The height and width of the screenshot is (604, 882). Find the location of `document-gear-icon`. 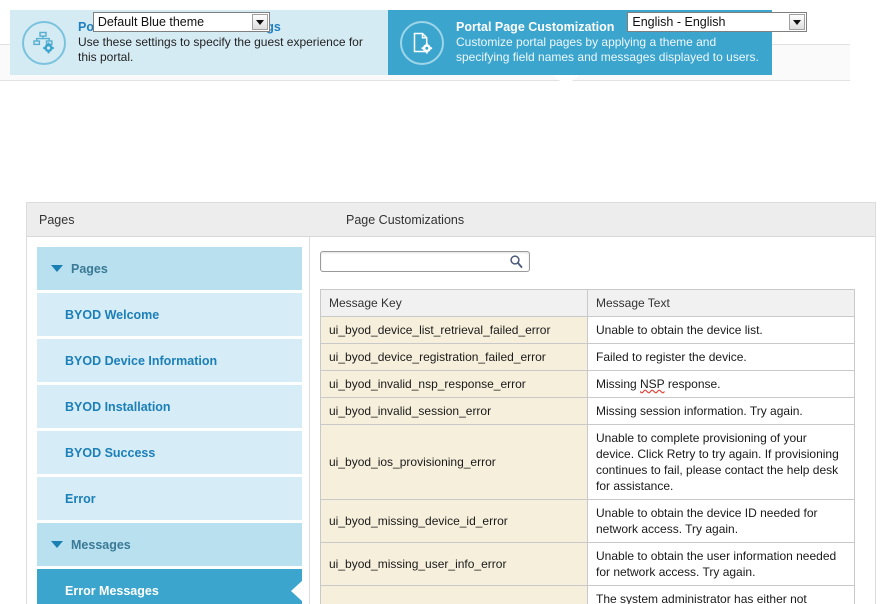

document-gear-icon is located at coordinates (422, 43).